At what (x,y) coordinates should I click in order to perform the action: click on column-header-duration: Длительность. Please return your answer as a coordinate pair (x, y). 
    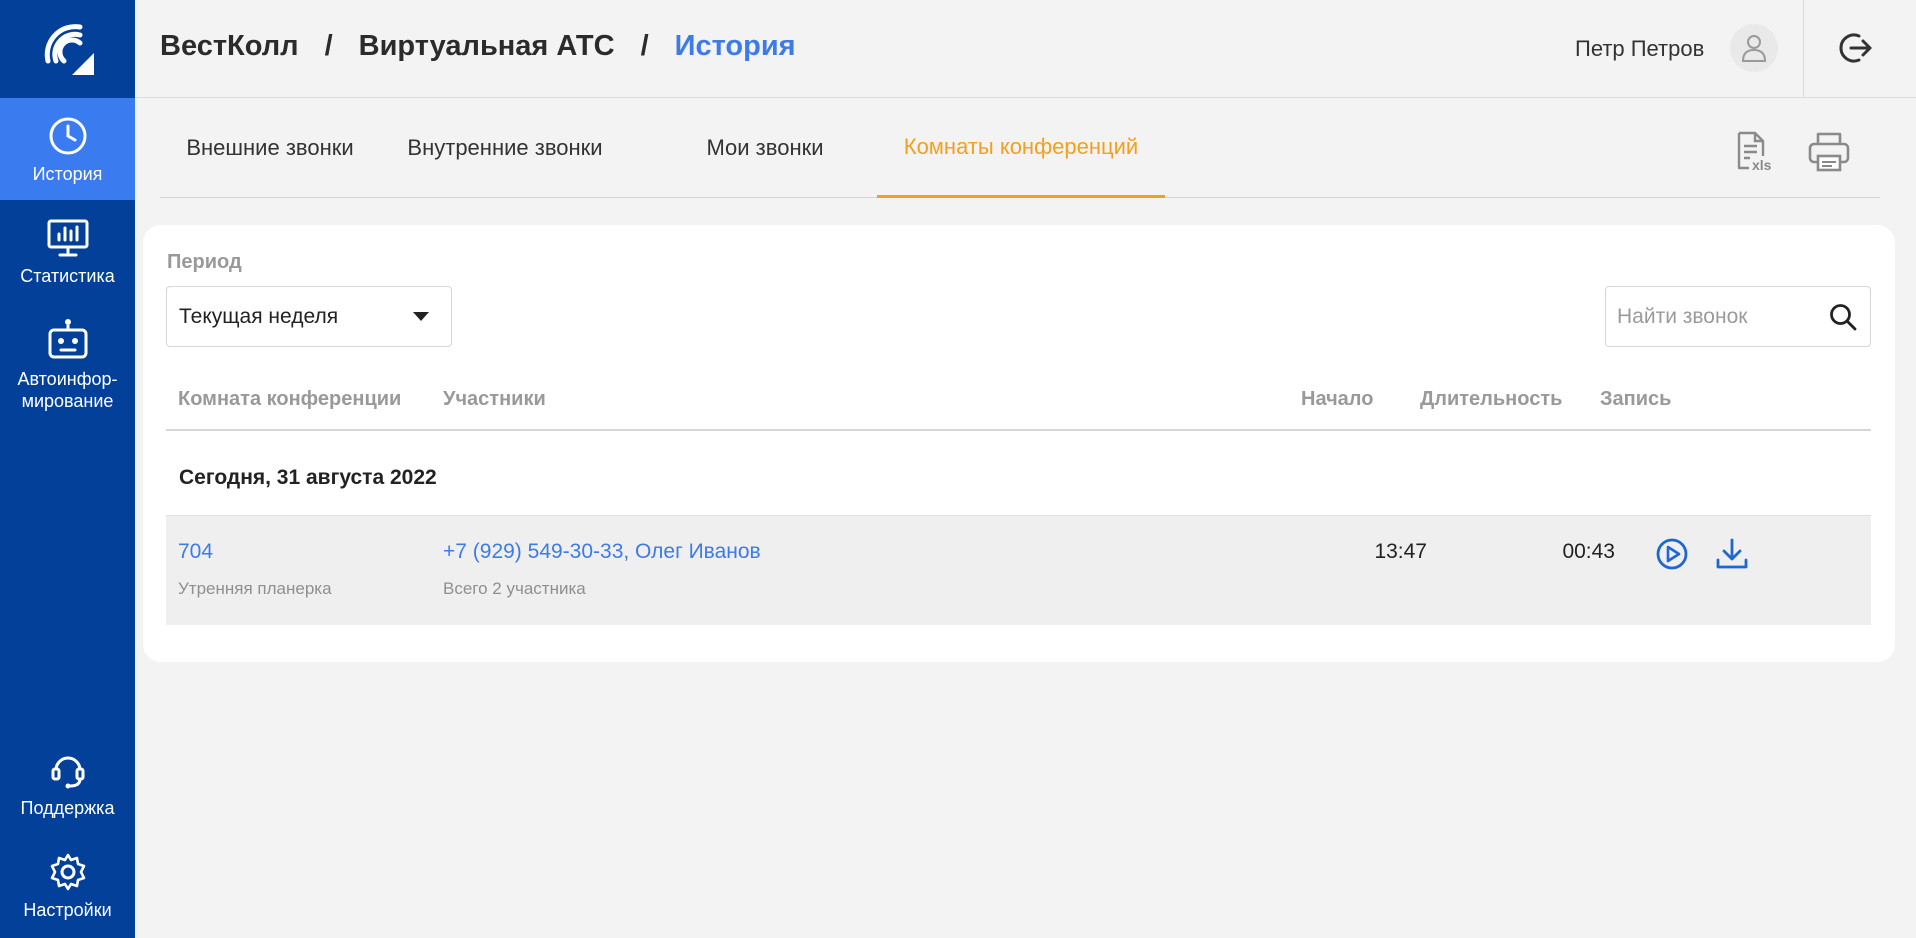
    Looking at the image, I should click on (1491, 399).